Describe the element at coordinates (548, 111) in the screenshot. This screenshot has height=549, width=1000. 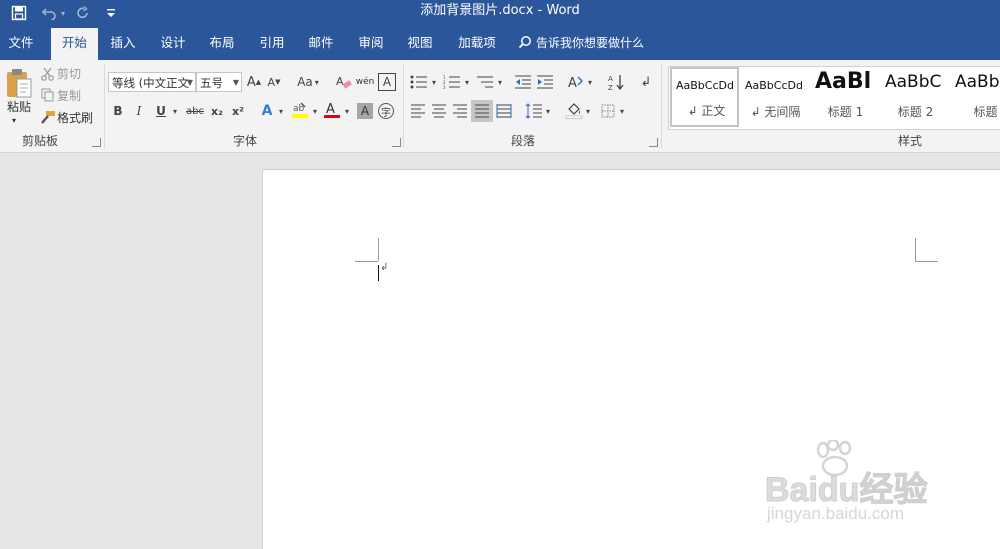
I see `line-spacing-dropdown-icon: ▾` at that location.